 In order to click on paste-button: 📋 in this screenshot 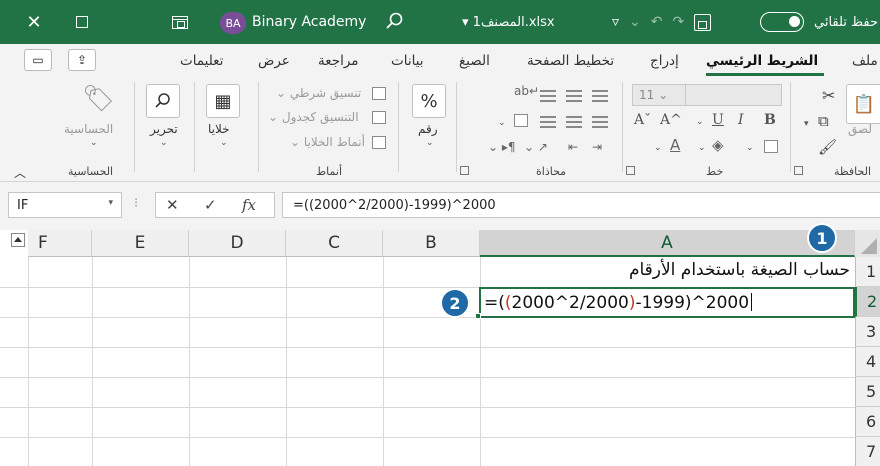, I will do `click(863, 104)`.